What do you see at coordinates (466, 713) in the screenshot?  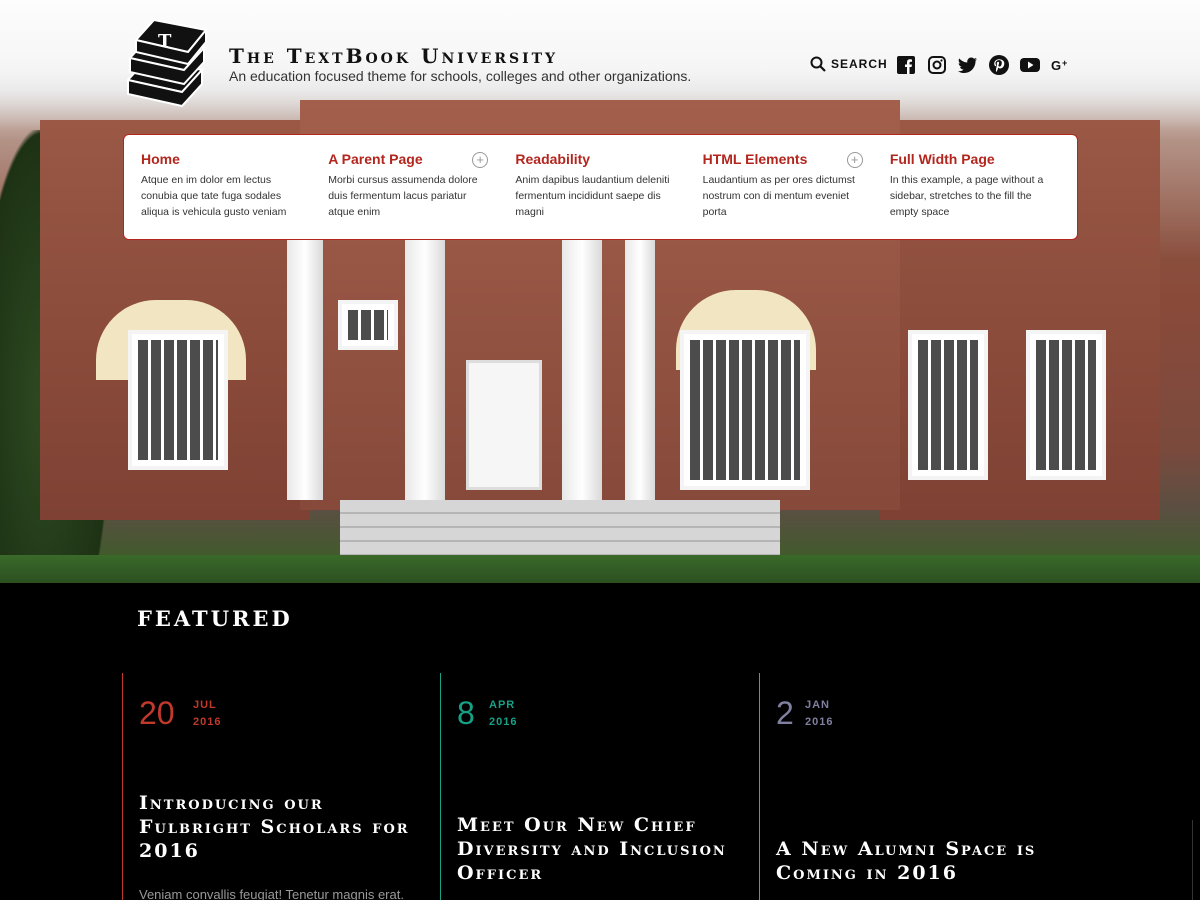 I see `post-day: 8` at bounding box center [466, 713].